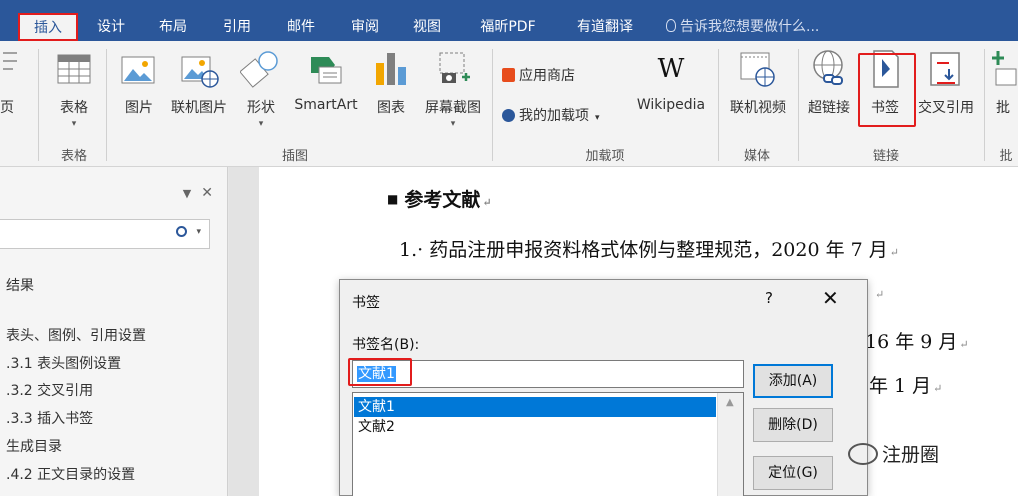 Image resolution: width=1018 pixels, height=496 pixels. I want to click on group-label-links: 链接, so click(885, 156).